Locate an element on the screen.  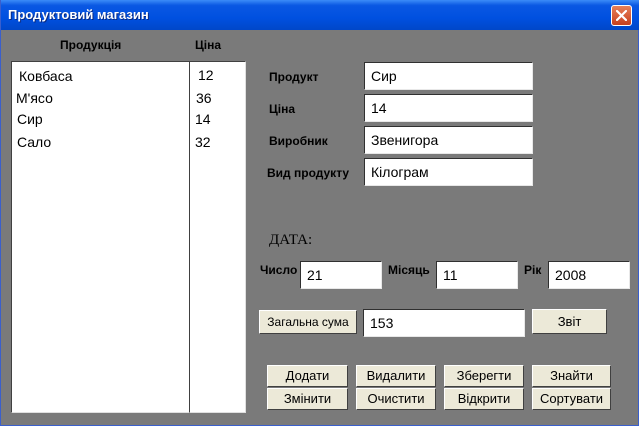
list-item: 14 is located at coordinates (203, 119).